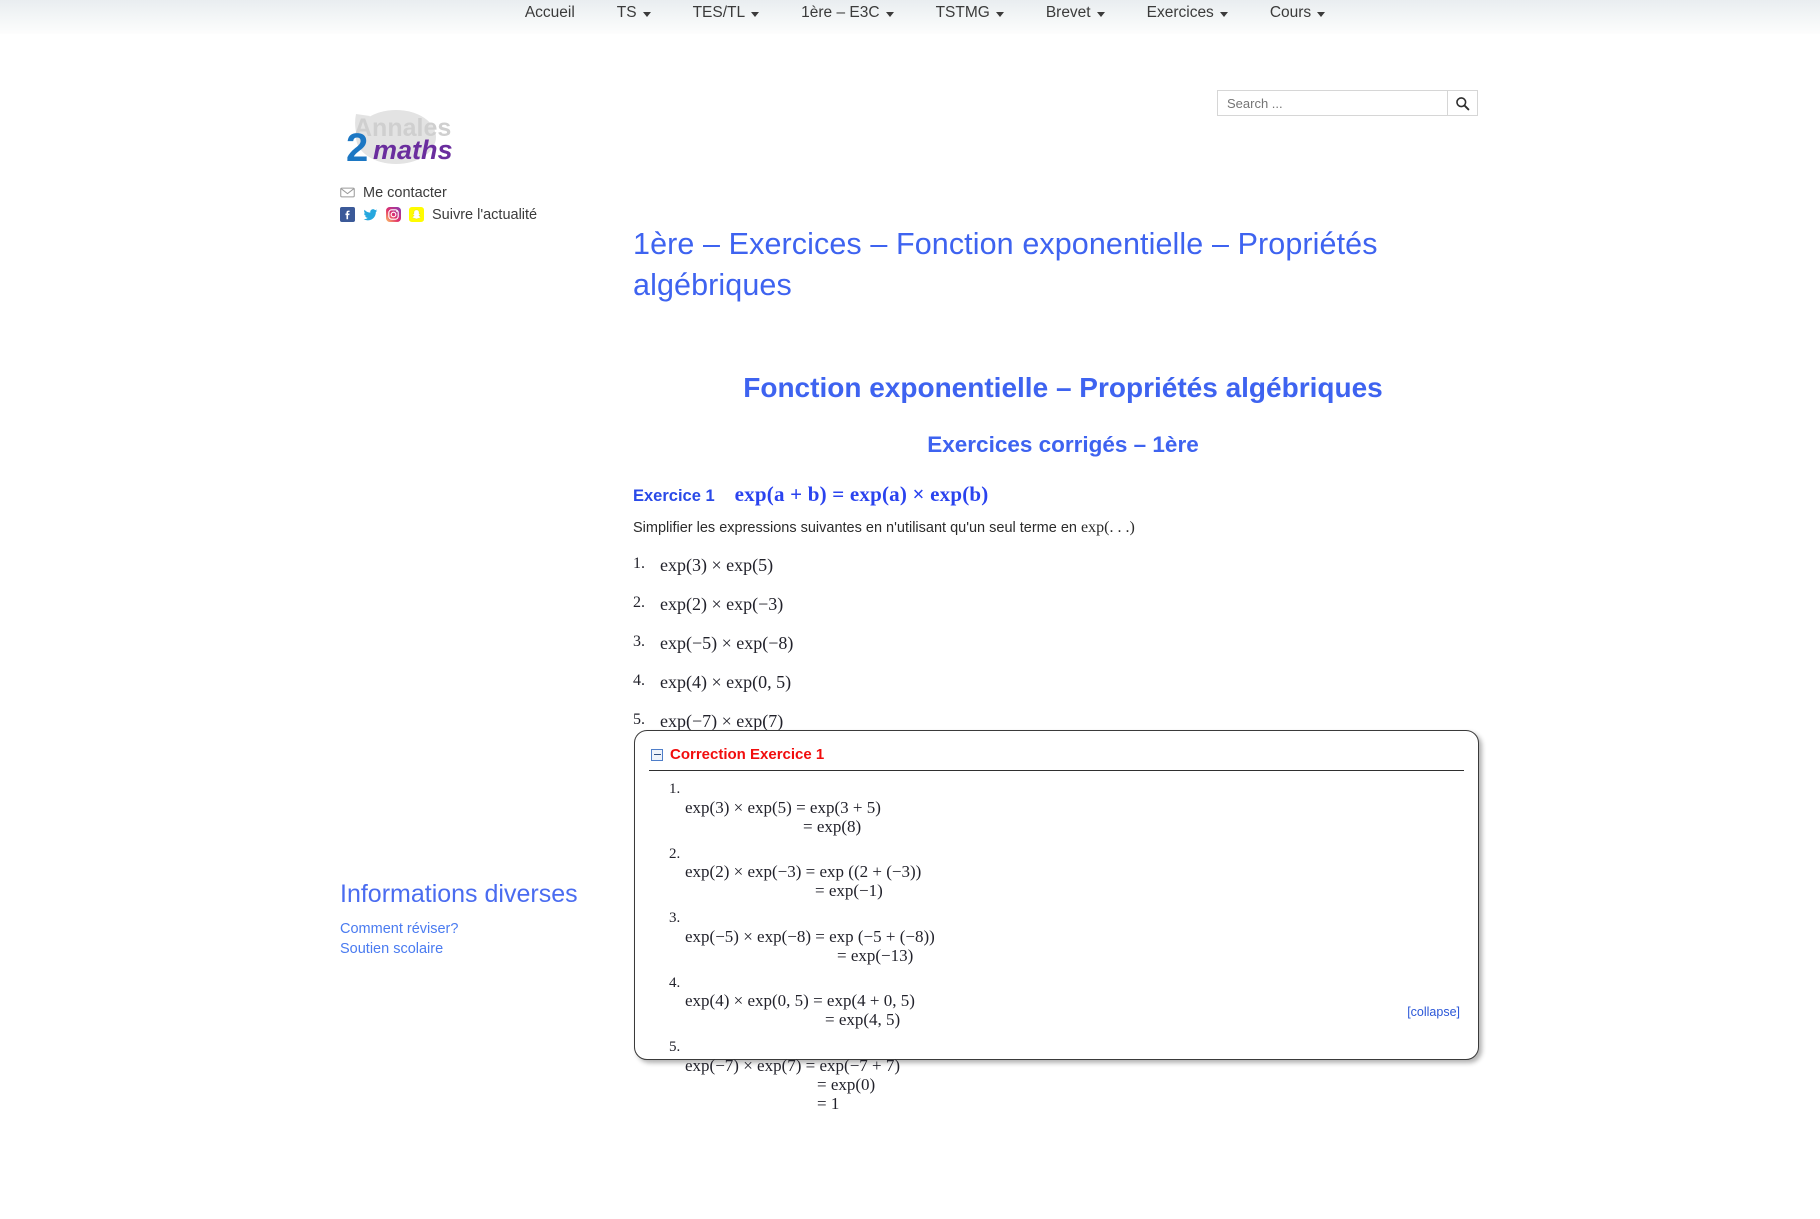  I want to click on nav-item-accueil: Accueil, so click(550, 13).